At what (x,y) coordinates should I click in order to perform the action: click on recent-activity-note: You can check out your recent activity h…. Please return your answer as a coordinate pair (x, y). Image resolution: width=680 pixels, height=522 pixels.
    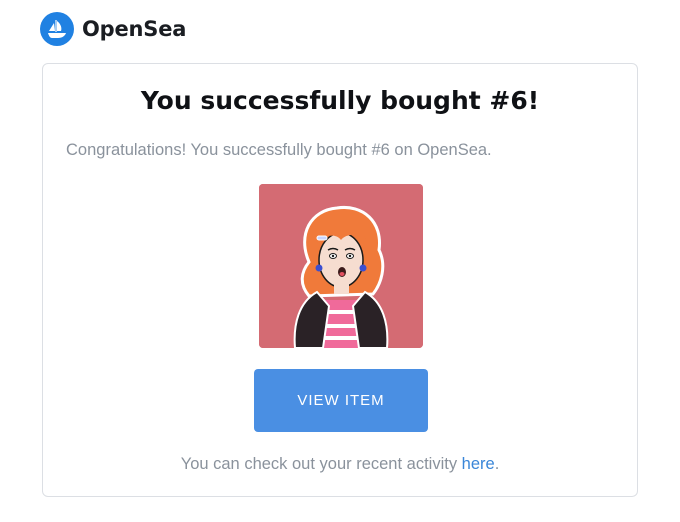
    Looking at the image, I should click on (340, 464).